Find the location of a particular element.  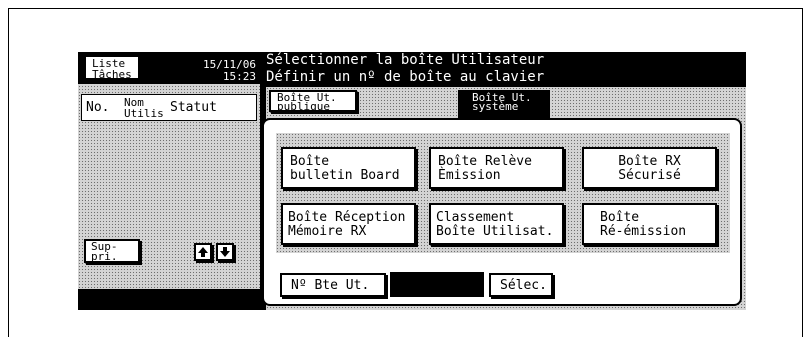

job-list-button: Liste Tâches is located at coordinates (112, 67).